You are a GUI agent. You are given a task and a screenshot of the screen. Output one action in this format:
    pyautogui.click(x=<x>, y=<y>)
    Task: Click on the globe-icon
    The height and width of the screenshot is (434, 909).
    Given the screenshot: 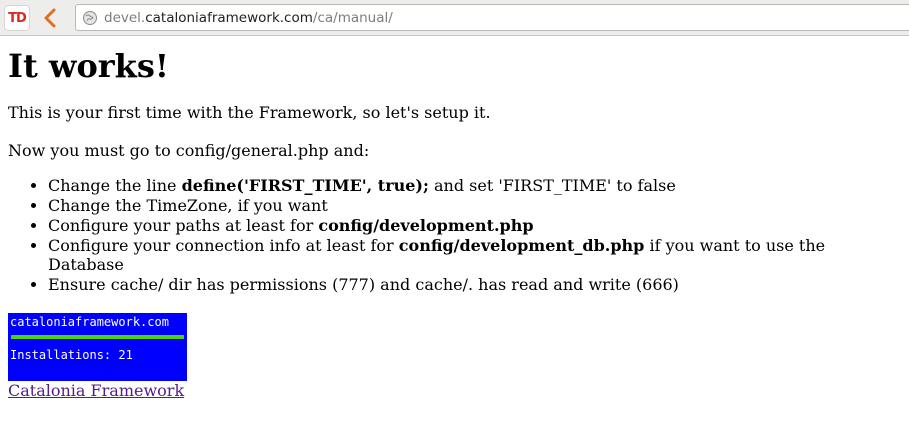 What is the action you would take?
    pyautogui.click(x=90, y=18)
    